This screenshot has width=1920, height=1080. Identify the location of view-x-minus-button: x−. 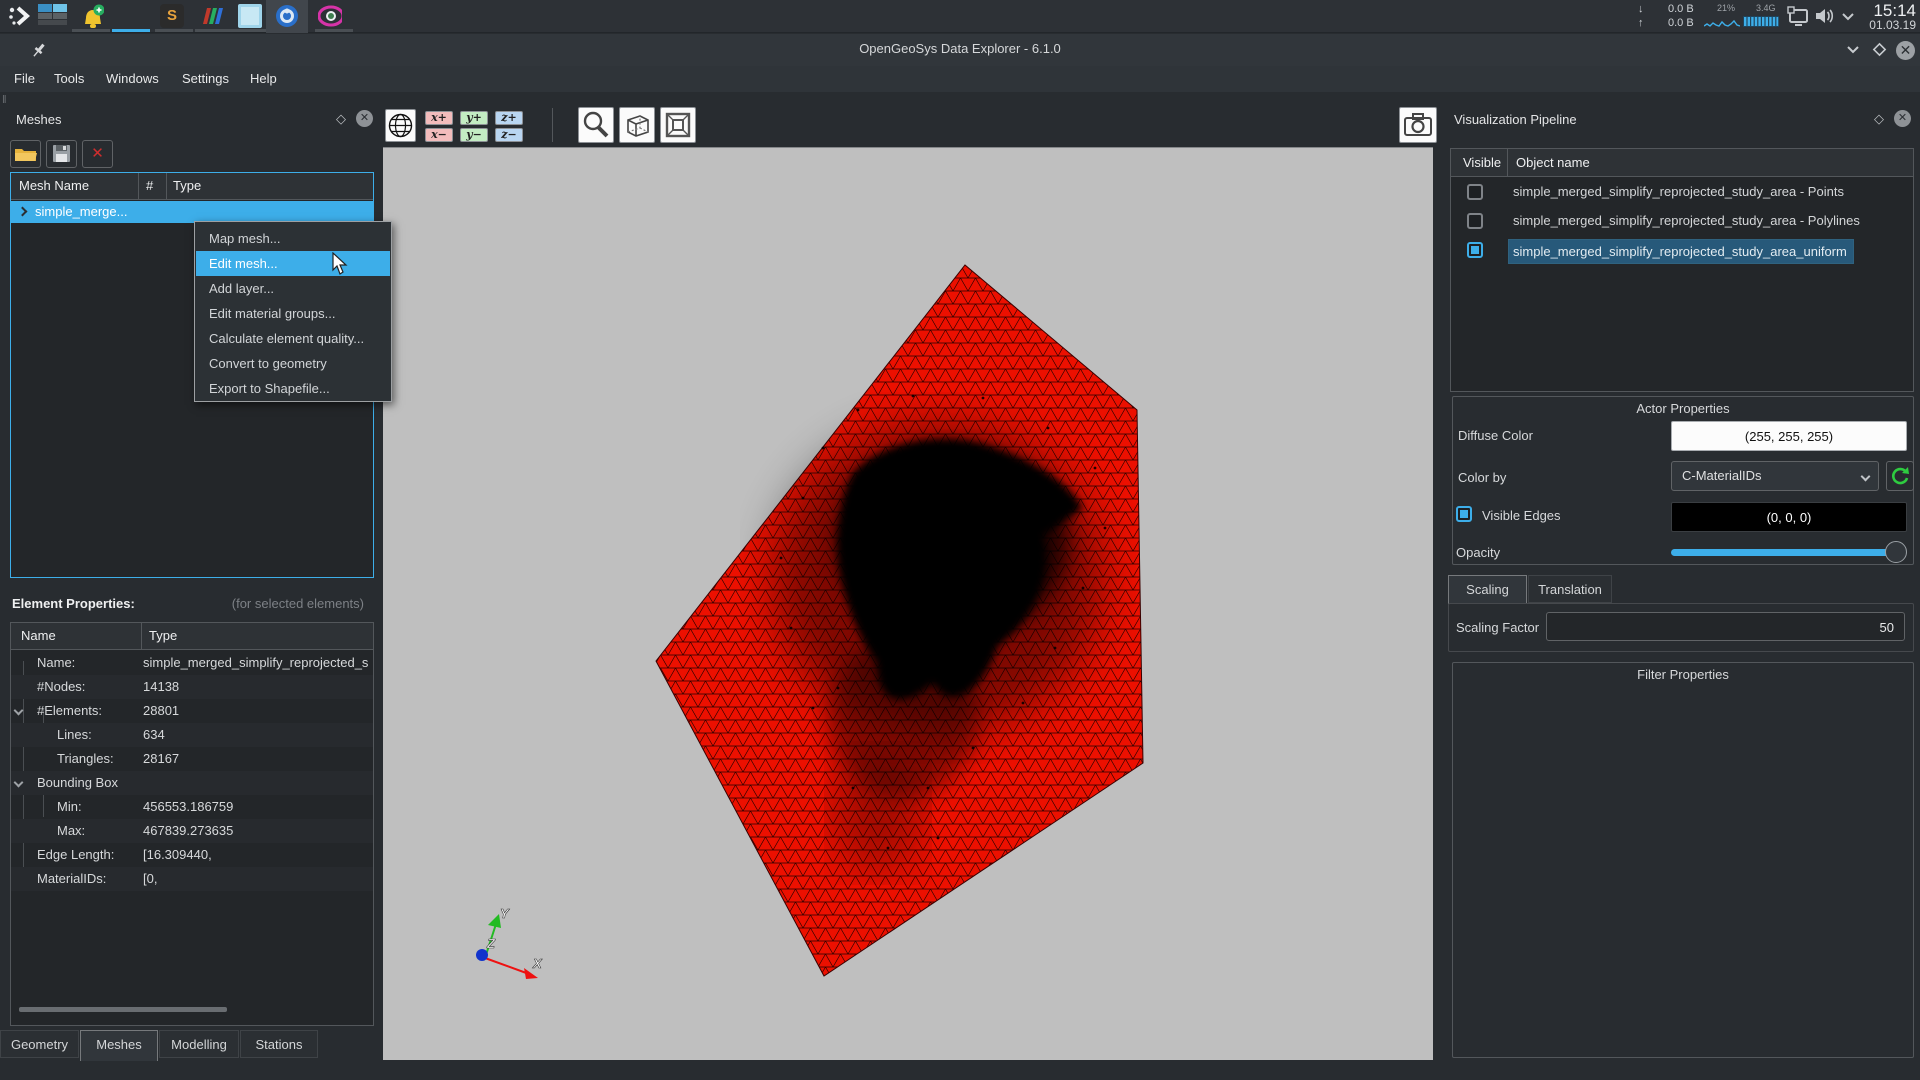
(439, 135).